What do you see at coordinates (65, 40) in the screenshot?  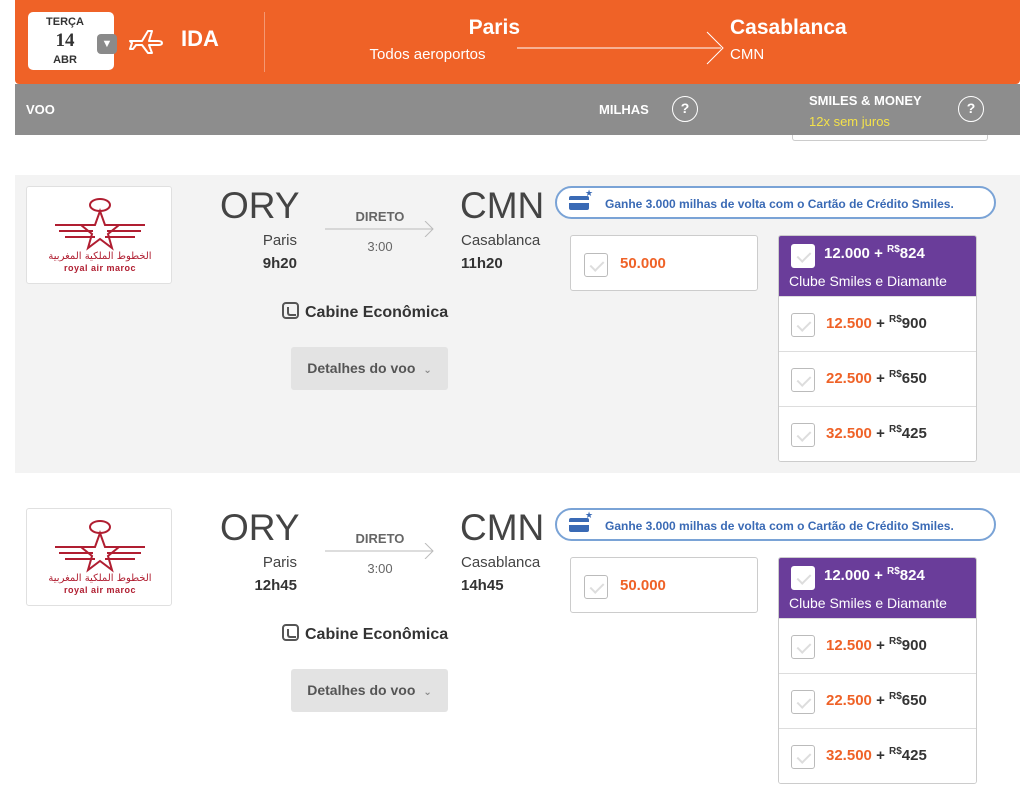 I see `date-day: 14` at bounding box center [65, 40].